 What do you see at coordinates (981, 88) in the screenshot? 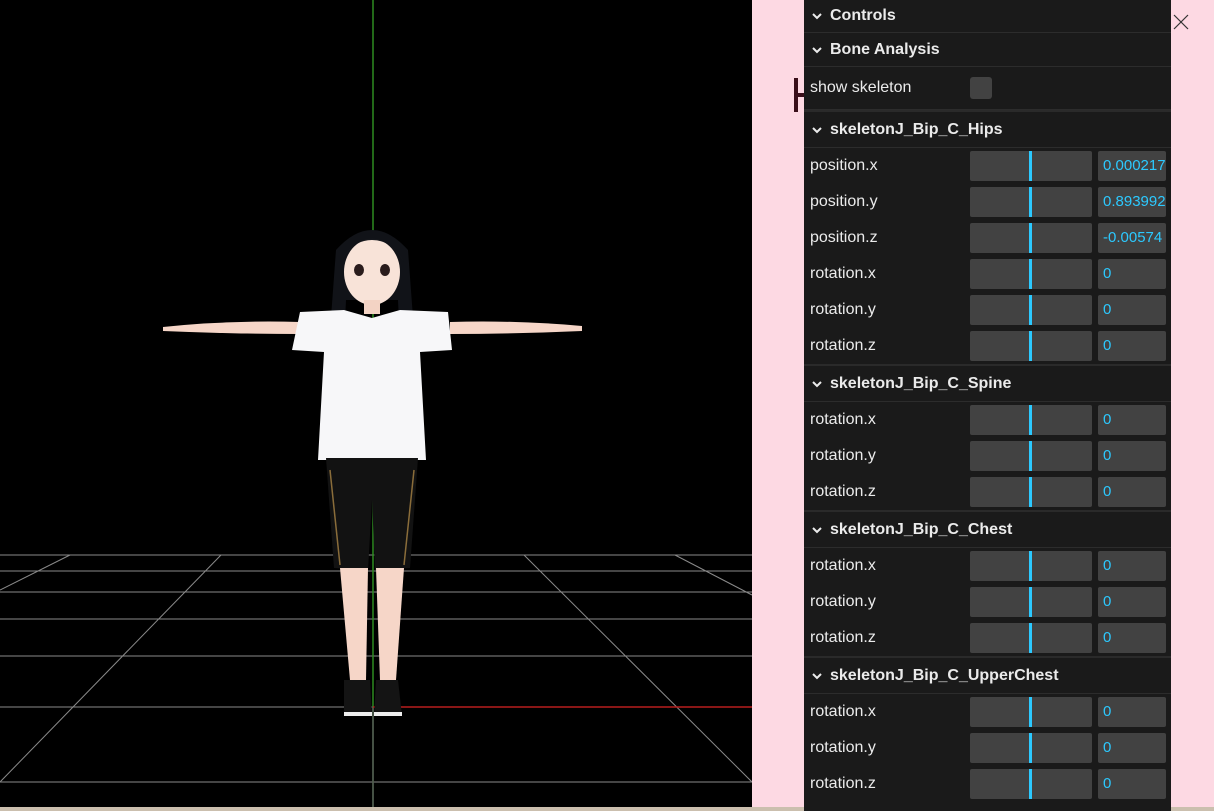
I see `show-skeleton-checkbox` at bounding box center [981, 88].